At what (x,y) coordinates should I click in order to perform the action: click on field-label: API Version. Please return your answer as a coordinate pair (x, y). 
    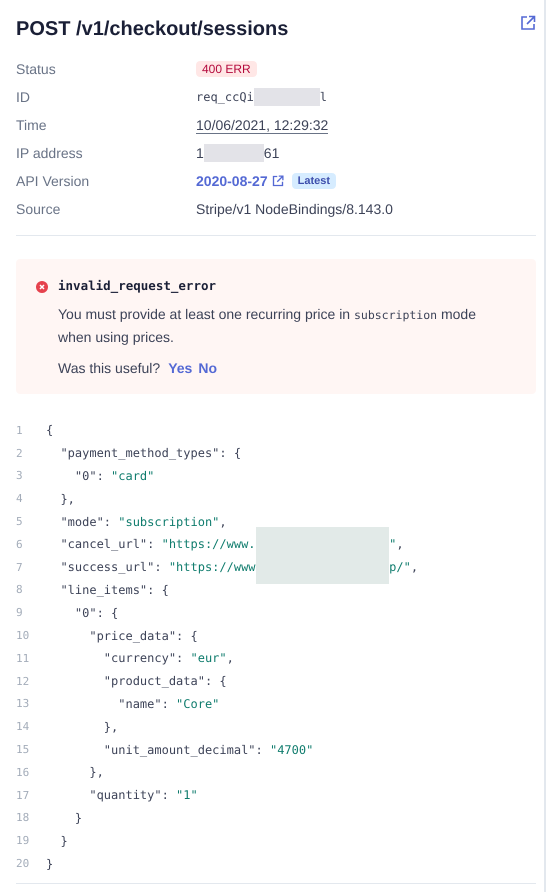
    Looking at the image, I should click on (53, 181).